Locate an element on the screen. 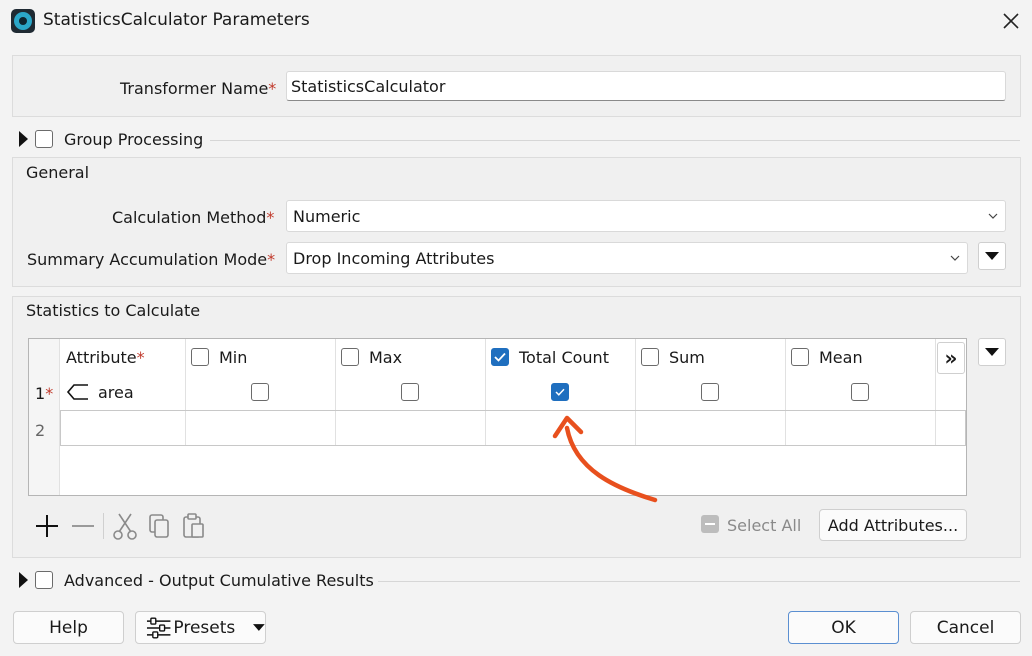  column-header-total-count: Total Count is located at coordinates (564, 357).